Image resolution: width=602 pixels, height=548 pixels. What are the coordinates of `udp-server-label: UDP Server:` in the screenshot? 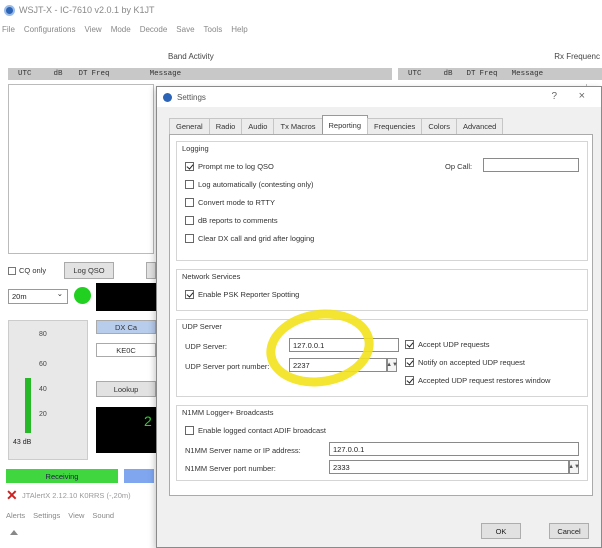 It's located at (206, 346).